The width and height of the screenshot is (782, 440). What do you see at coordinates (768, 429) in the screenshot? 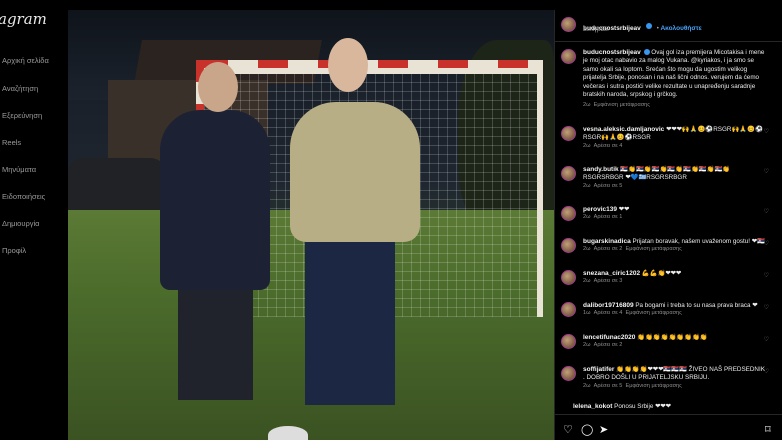
I see `bookmark-icon: ⌑` at bounding box center [768, 429].